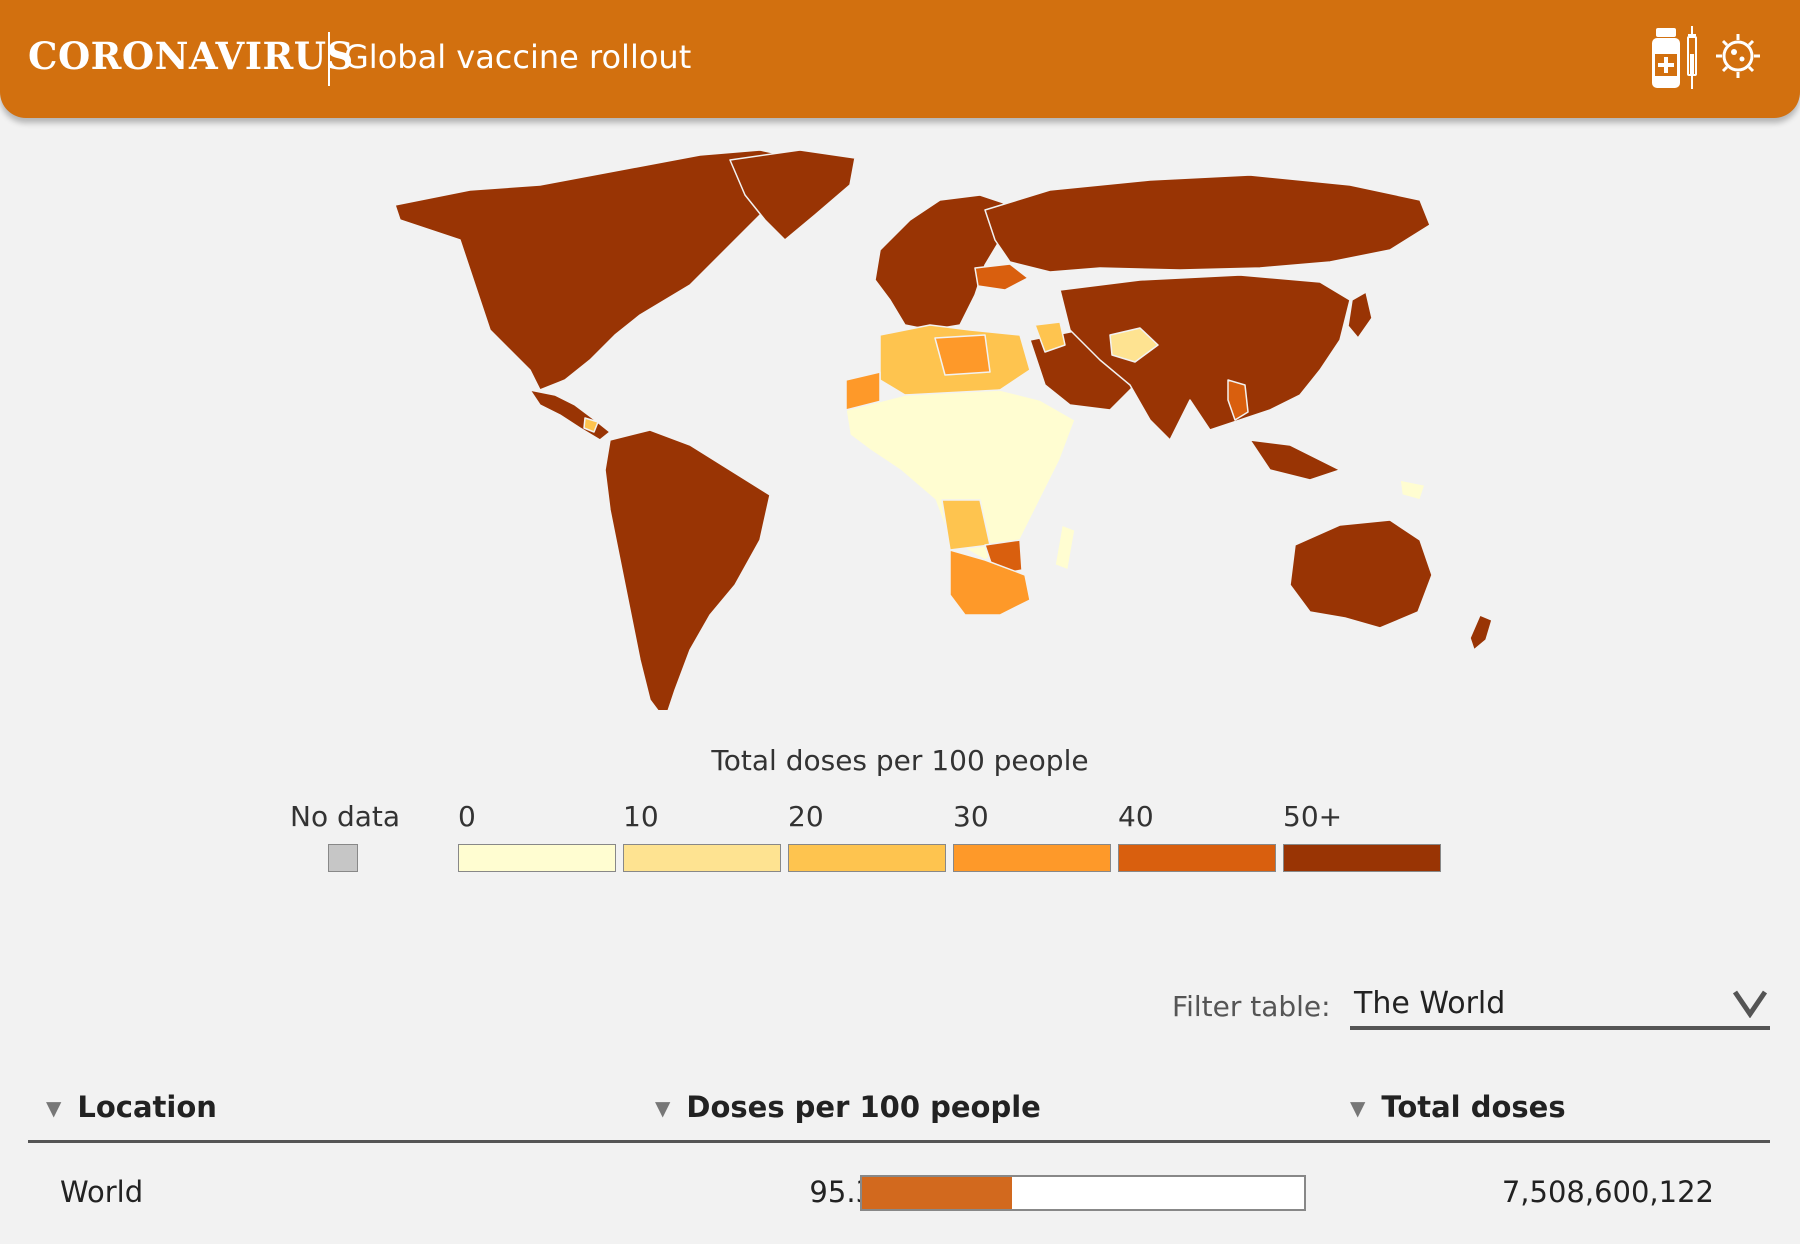 The height and width of the screenshot is (1244, 1800). Describe the element at coordinates (102, 1192) in the screenshot. I see `cell-location: World` at that location.